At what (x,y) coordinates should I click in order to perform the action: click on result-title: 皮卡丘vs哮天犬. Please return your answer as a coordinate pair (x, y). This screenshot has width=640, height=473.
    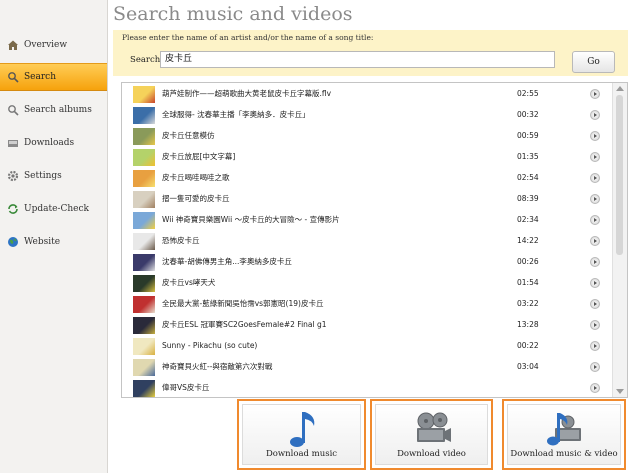
    Looking at the image, I should click on (189, 282).